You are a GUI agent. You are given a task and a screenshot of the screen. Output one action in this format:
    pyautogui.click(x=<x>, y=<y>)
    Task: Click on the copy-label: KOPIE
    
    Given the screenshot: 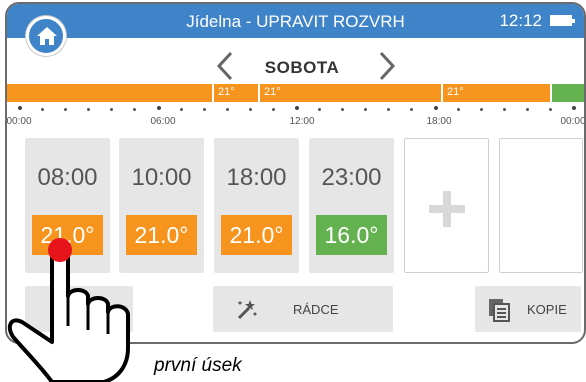 What is the action you would take?
    pyautogui.click(x=547, y=309)
    